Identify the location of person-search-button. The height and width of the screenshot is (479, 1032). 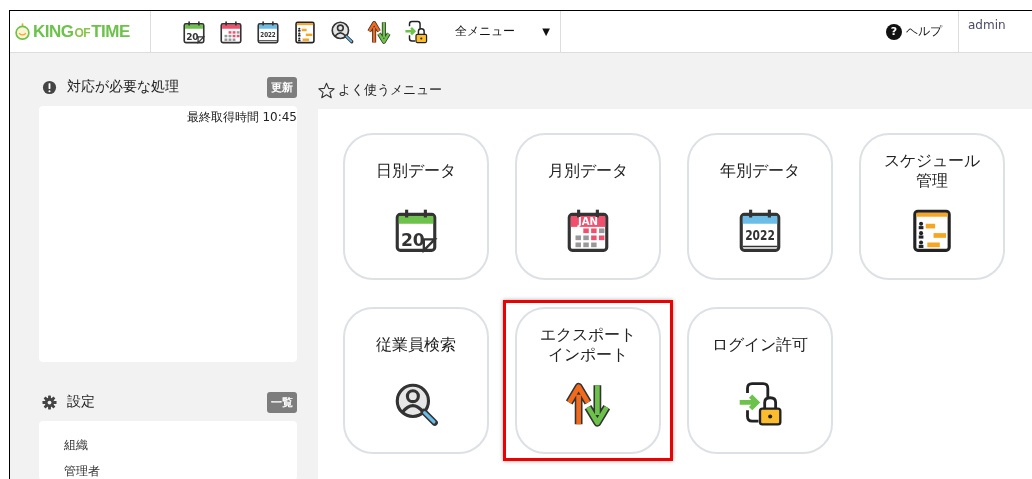
(342, 31).